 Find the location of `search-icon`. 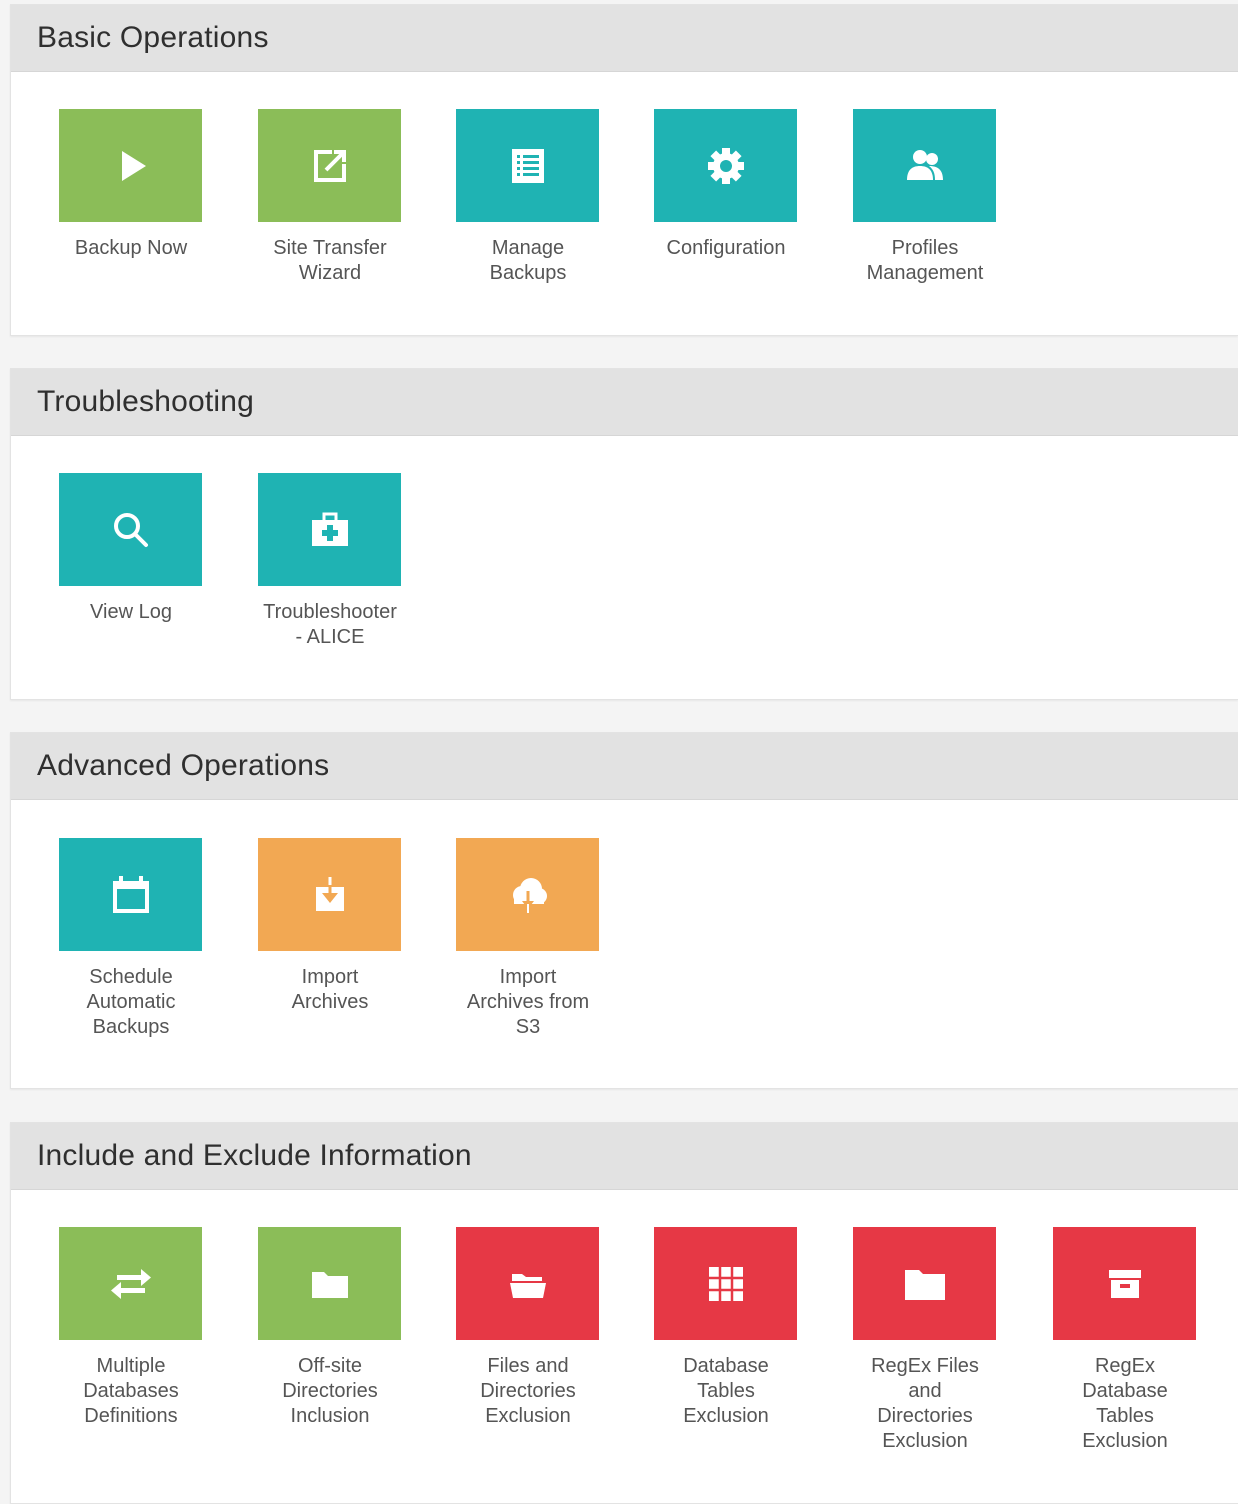

search-icon is located at coordinates (130, 529).